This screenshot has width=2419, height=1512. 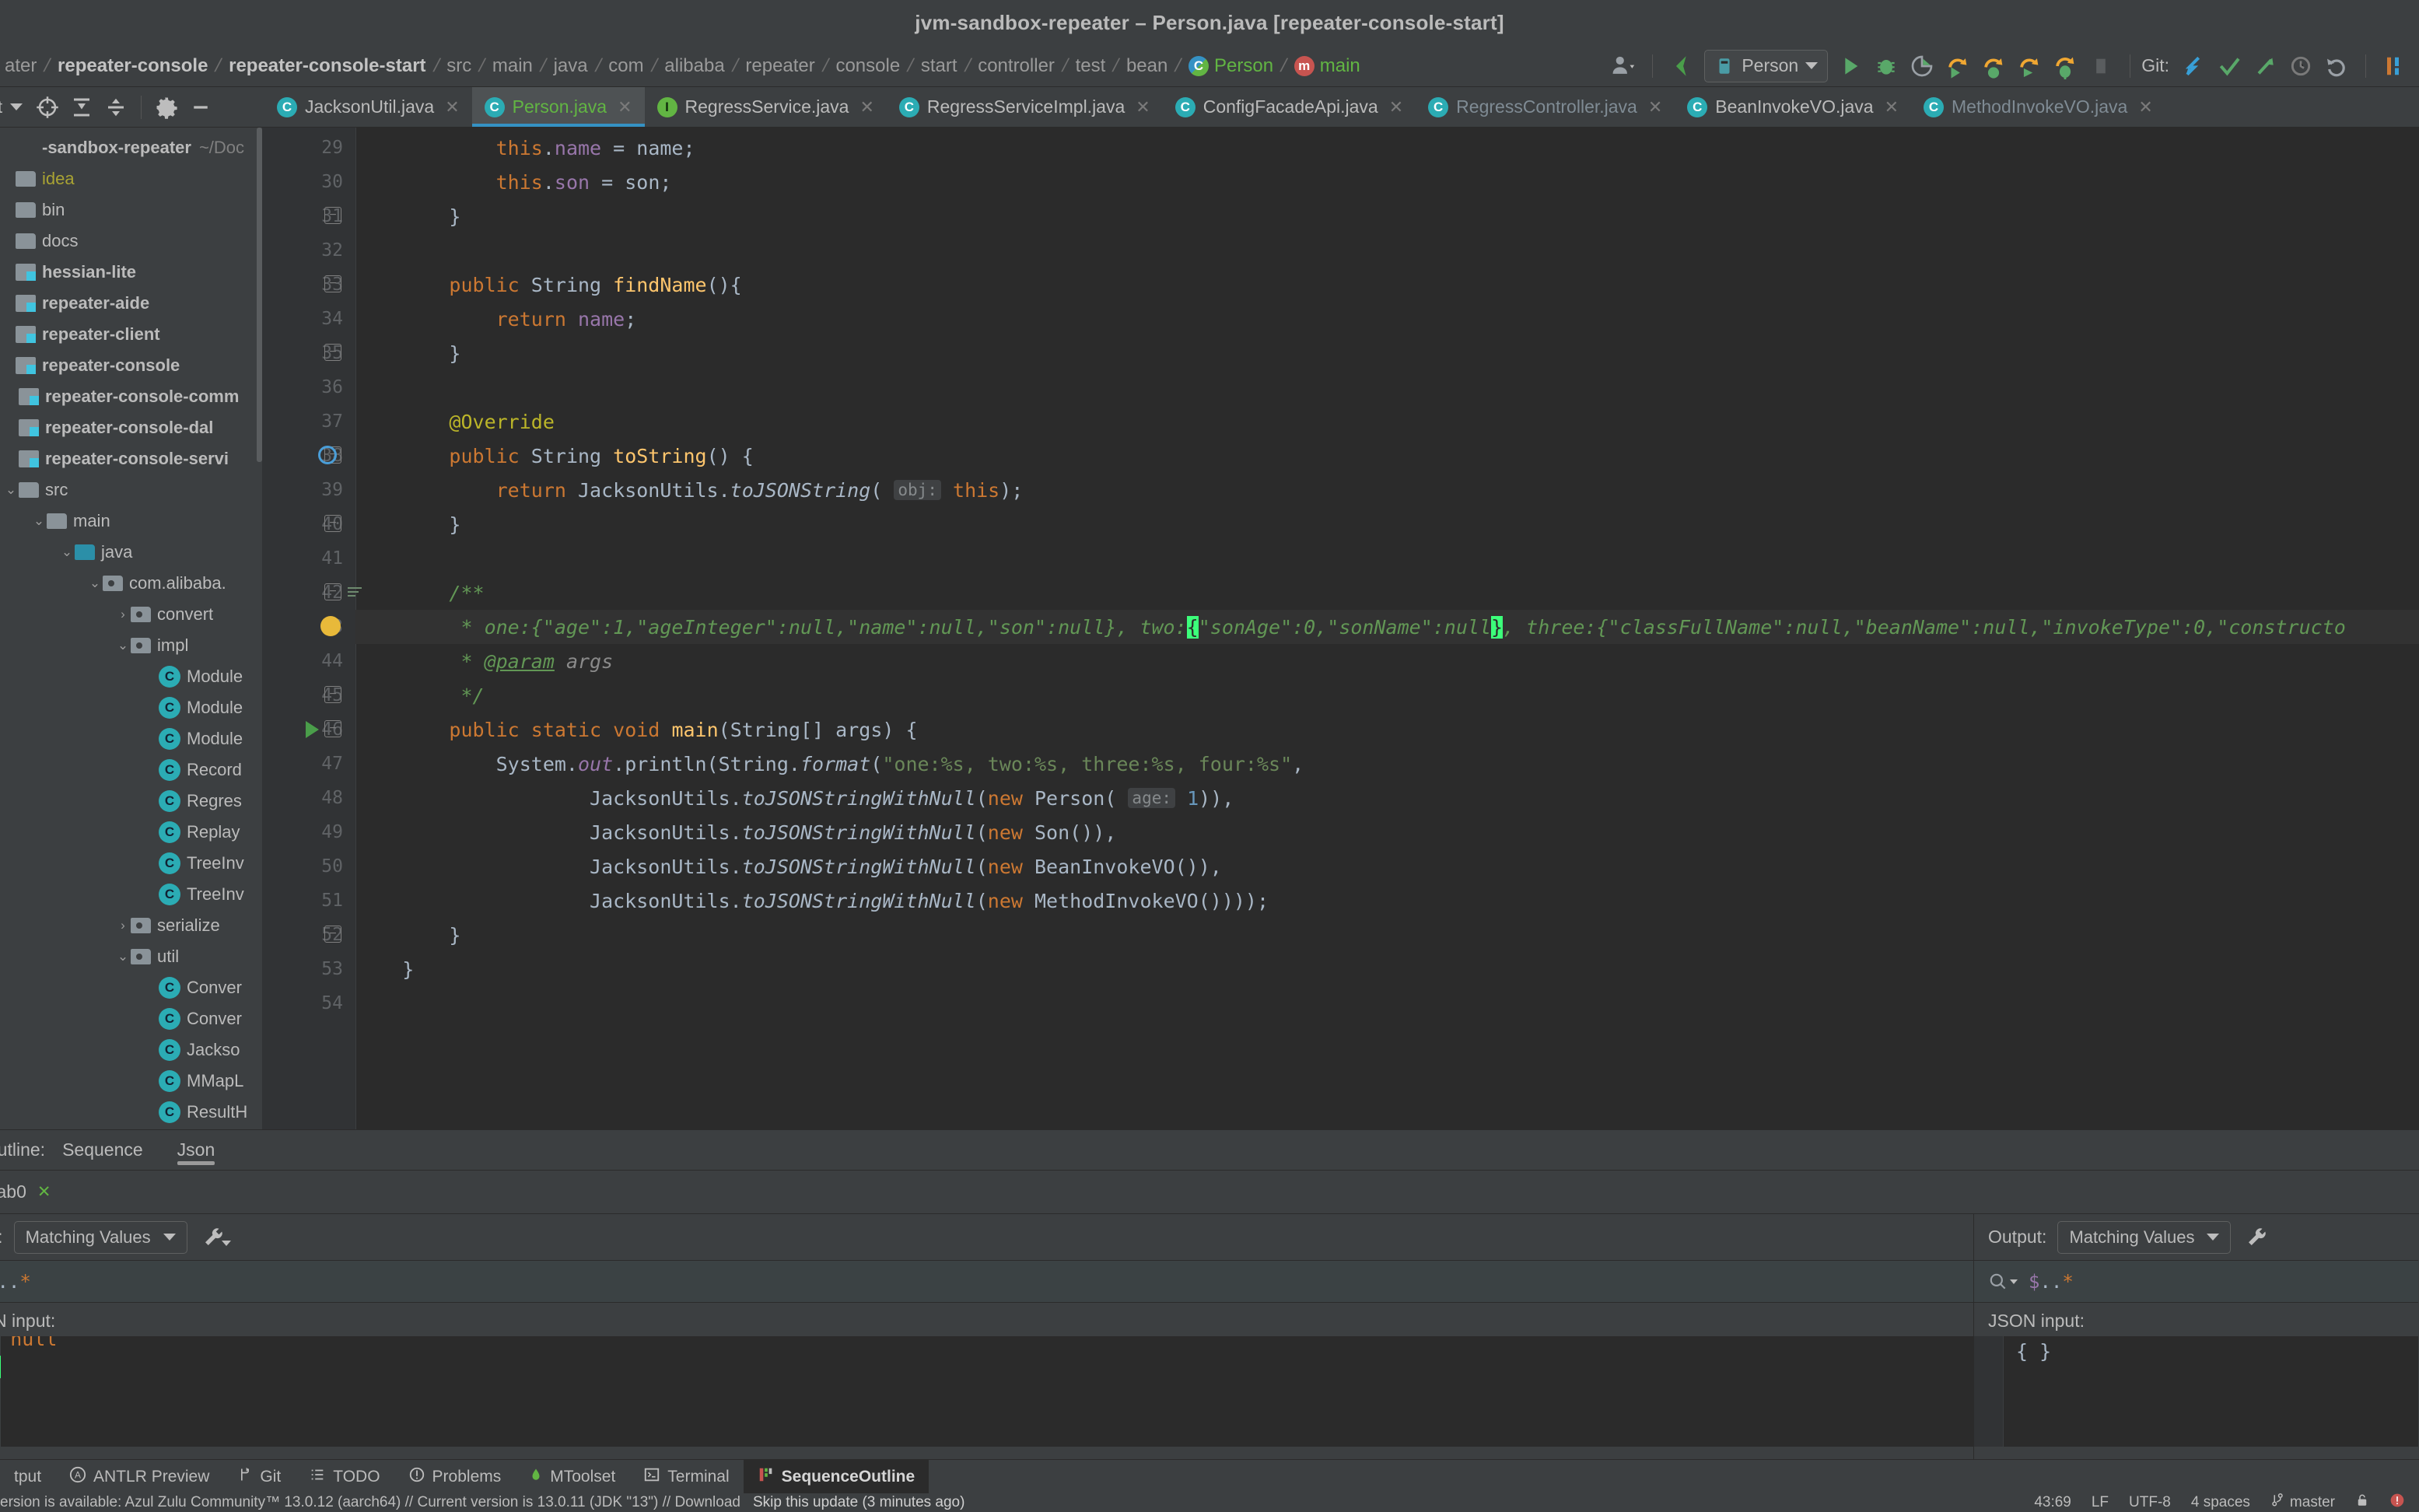 What do you see at coordinates (1886, 66) in the screenshot?
I see `debug-icon` at bounding box center [1886, 66].